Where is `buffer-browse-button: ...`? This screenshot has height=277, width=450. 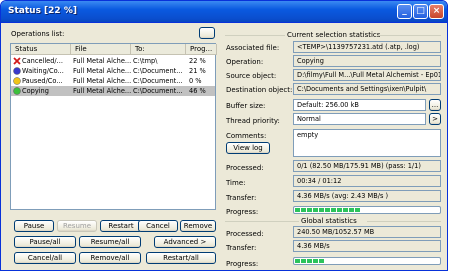 buffer-browse-button: ... is located at coordinates (435, 105).